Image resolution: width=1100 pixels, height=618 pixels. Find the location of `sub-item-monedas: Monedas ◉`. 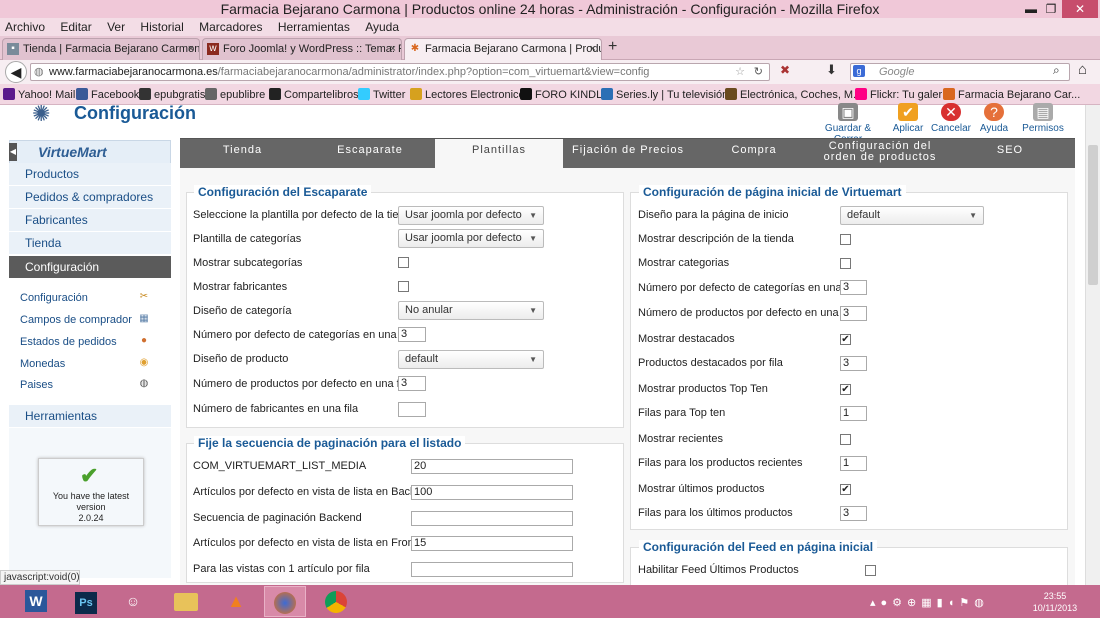

sub-item-monedas: Monedas ◉ is located at coordinates (85, 363).